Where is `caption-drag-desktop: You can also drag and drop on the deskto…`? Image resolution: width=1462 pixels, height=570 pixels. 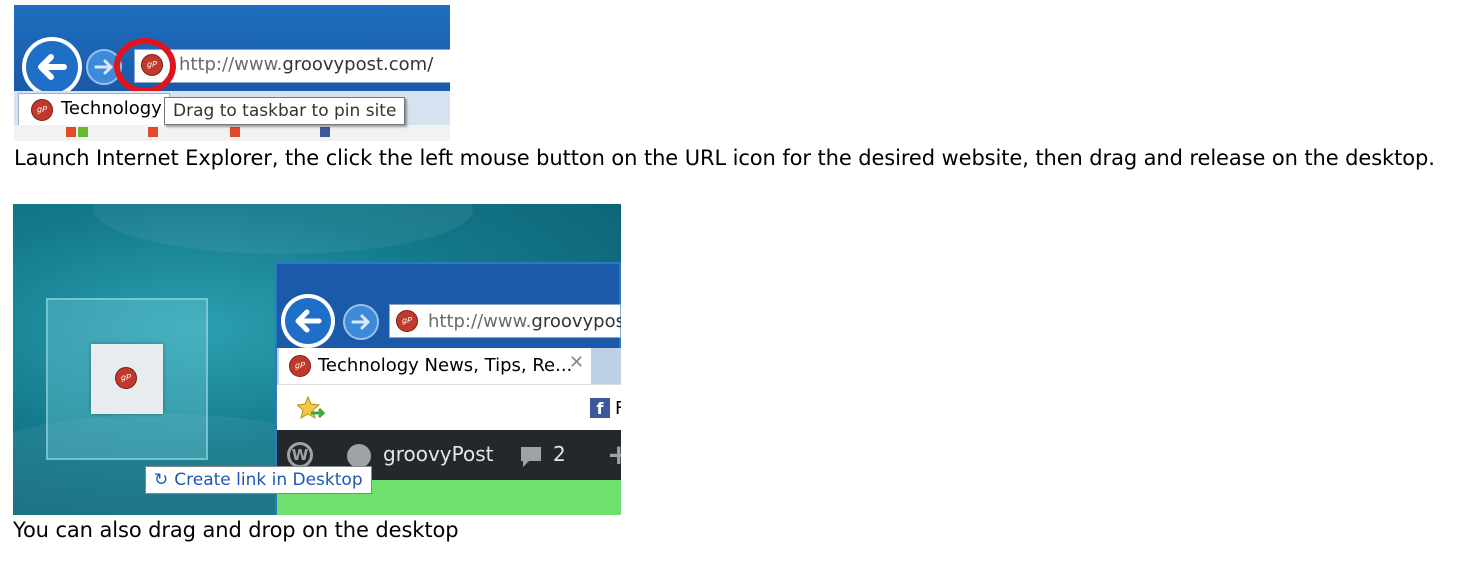 caption-drag-desktop: You can also drag and drop on the deskto… is located at coordinates (236, 530).